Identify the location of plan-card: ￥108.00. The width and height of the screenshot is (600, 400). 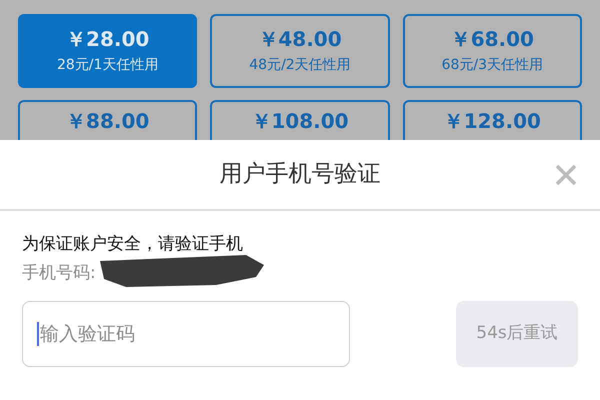
(300, 120).